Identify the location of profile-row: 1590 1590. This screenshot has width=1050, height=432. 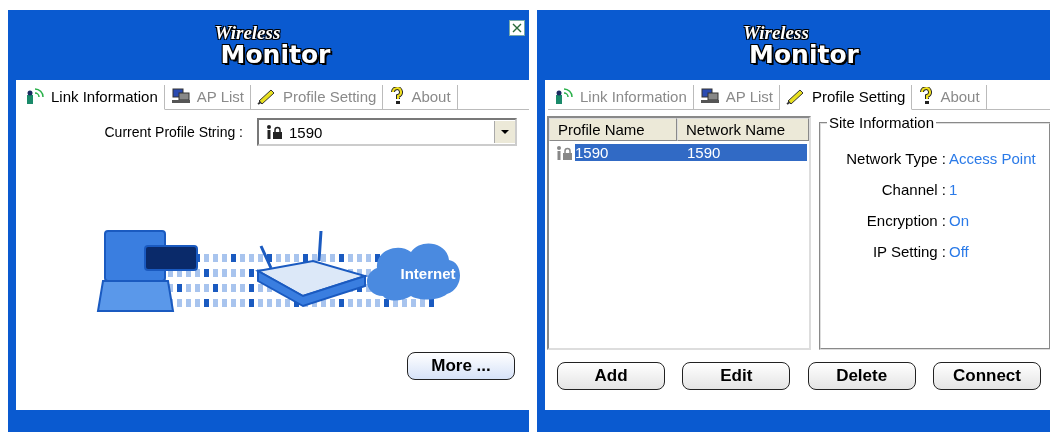
(691, 152).